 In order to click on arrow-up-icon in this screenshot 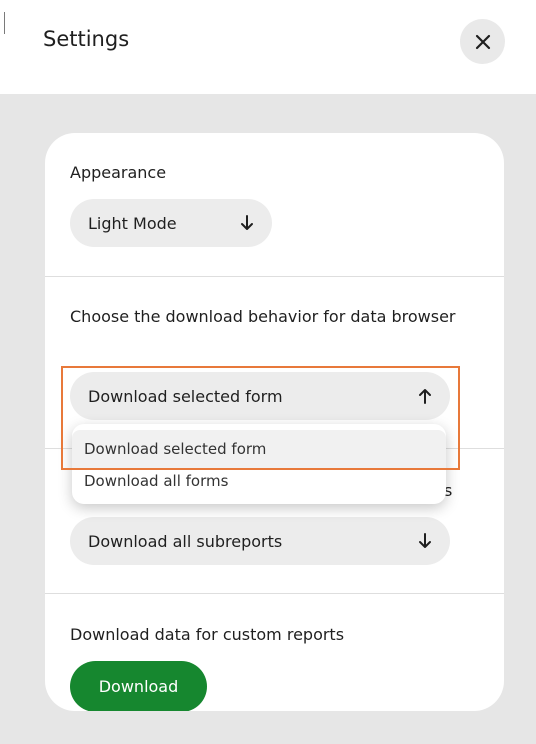, I will do `click(425, 396)`.